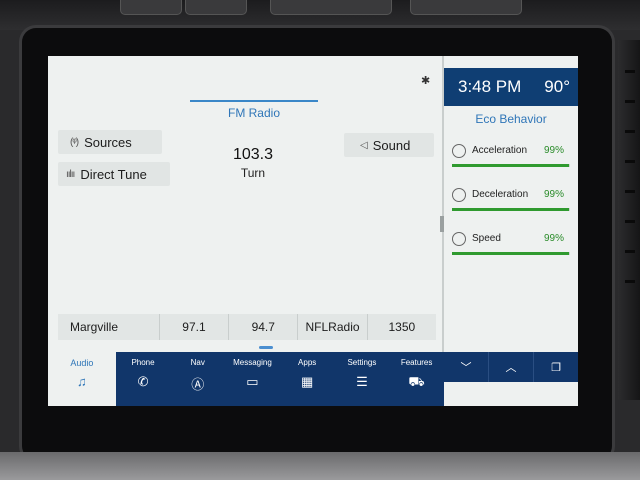  I want to click on music-note-icon: ♫, so click(81, 381).